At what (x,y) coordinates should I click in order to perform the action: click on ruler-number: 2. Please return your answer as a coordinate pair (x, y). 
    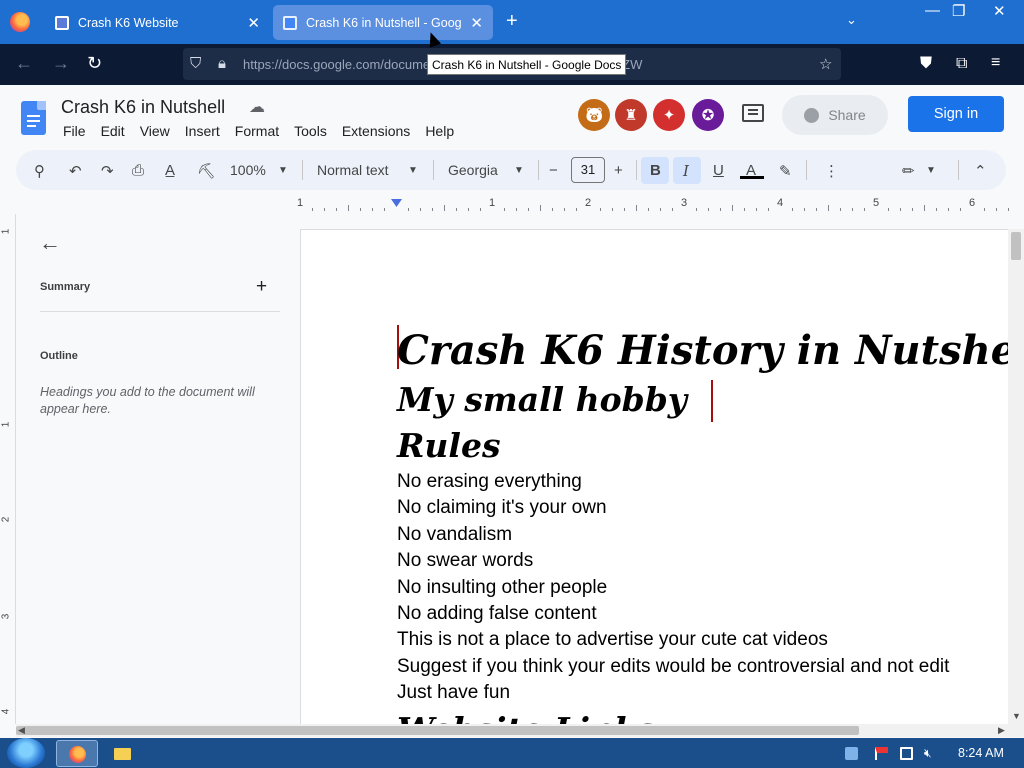
    Looking at the image, I should click on (588, 203).